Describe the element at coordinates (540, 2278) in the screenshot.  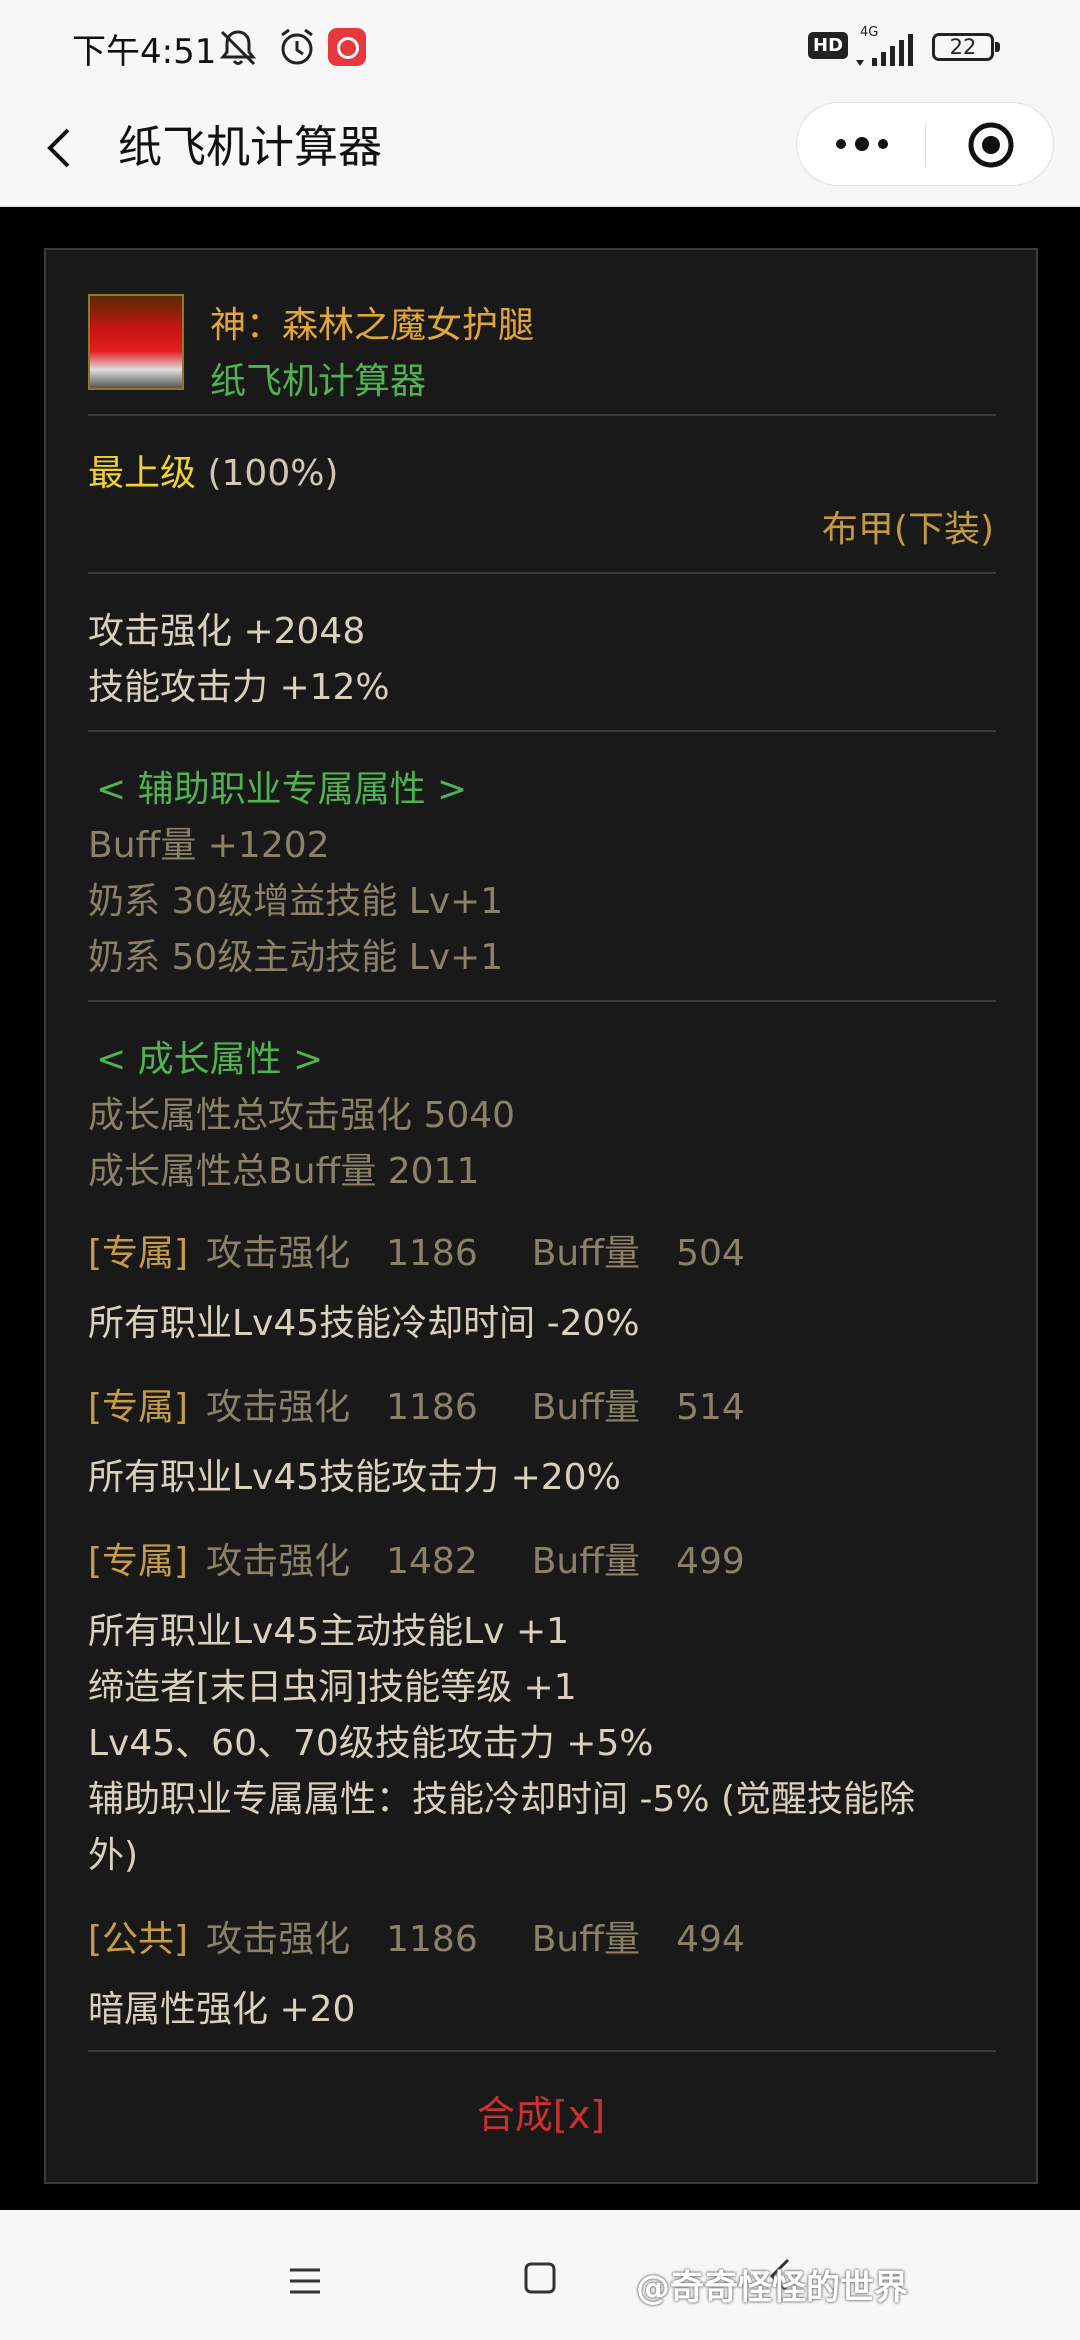
I see `home-square-icon` at that location.